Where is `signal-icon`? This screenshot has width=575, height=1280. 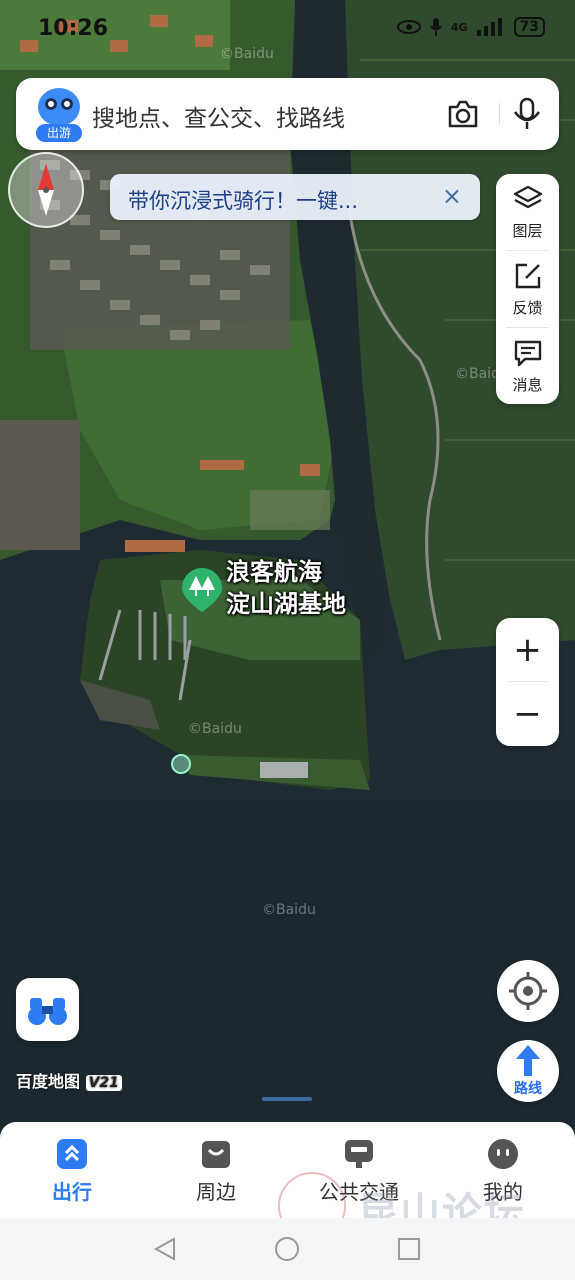
signal-icon is located at coordinates (489, 27).